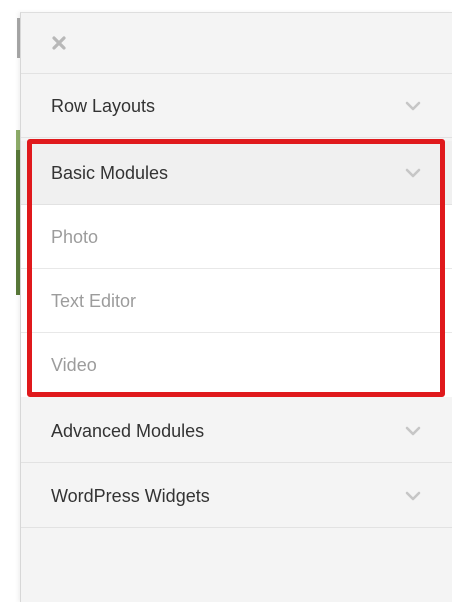 This screenshot has width=452, height=602. Describe the element at coordinates (103, 106) in the screenshot. I see `section-label: Row Layouts` at that location.